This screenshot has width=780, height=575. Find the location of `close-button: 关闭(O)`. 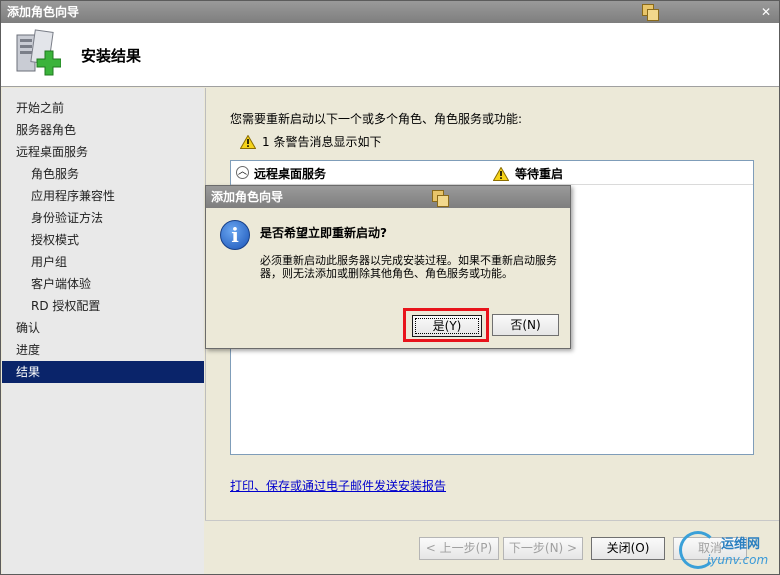

close-button: 关闭(O) is located at coordinates (628, 548).